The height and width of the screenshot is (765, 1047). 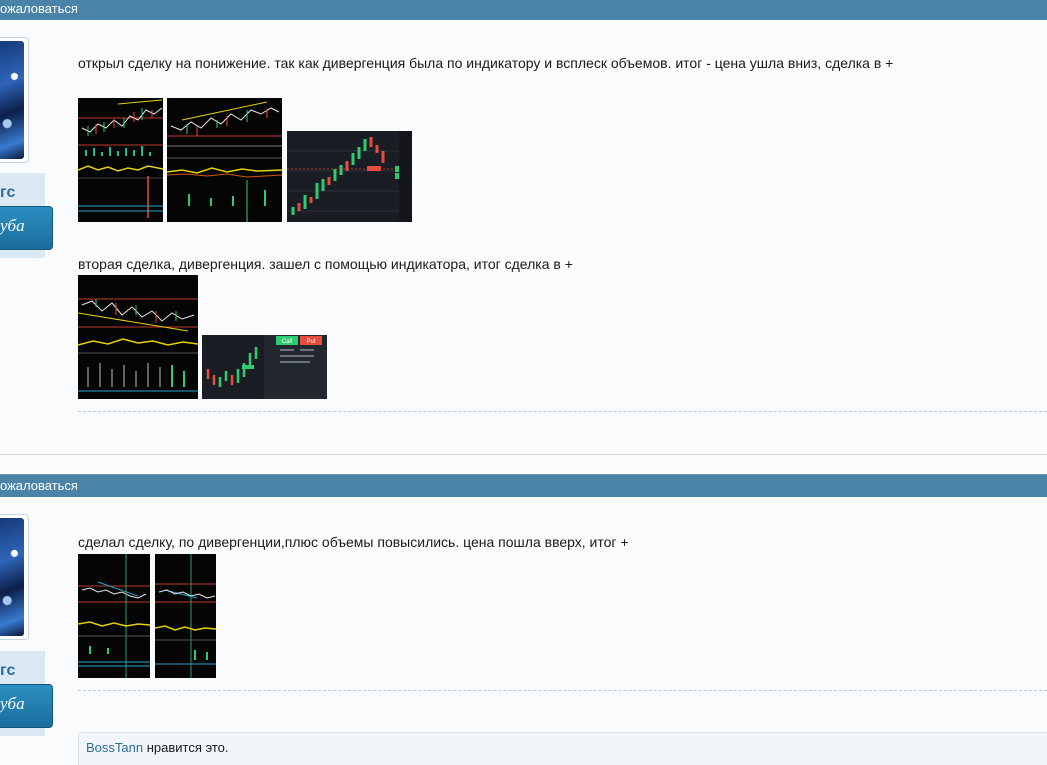 I want to click on post-separator, so click(x=523, y=454).